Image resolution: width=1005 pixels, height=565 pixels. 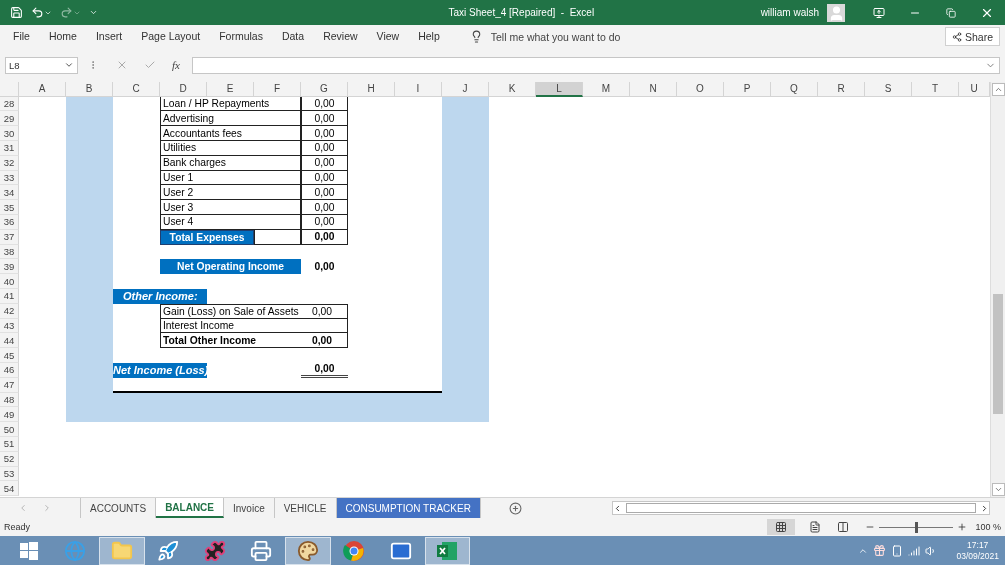 What do you see at coordinates (62, 36) in the screenshot?
I see `ribbon-tab: Home` at bounding box center [62, 36].